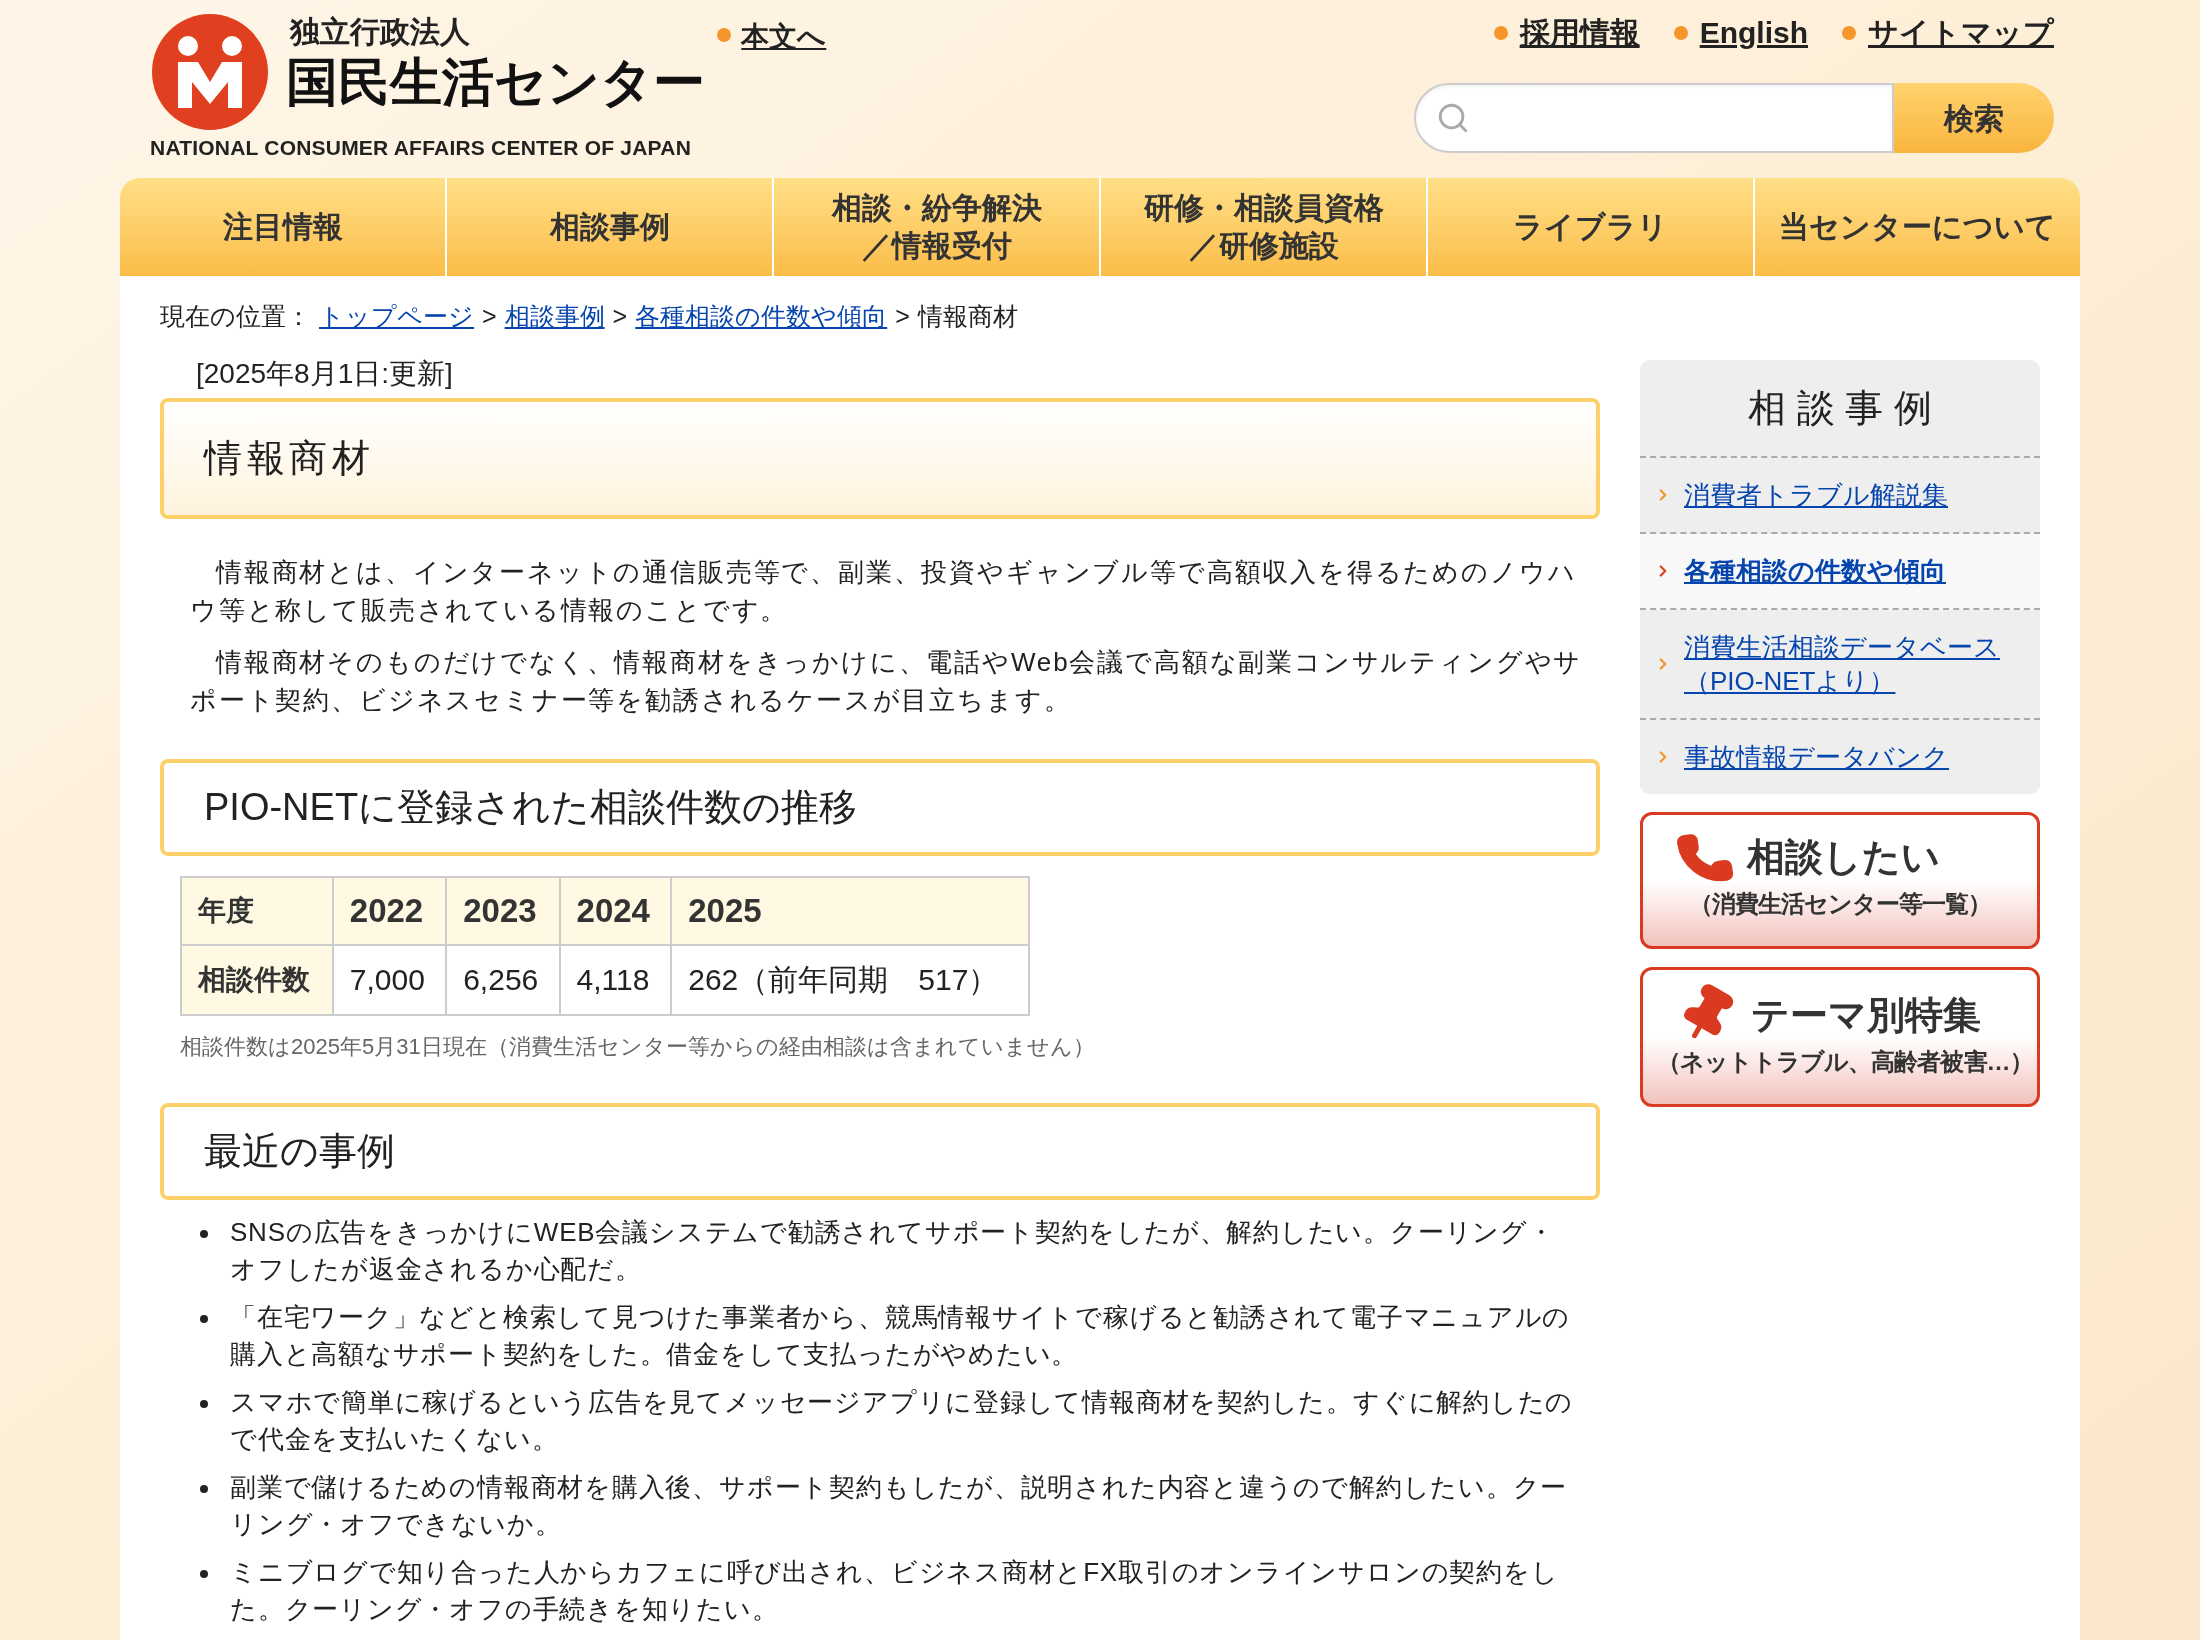 This screenshot has width=2200, height=1640. I want to click on table-note: 相談件数は2025年5月31日現在（消費生活センター等からの経由相談は含まれていません）, so click(638, 1046).